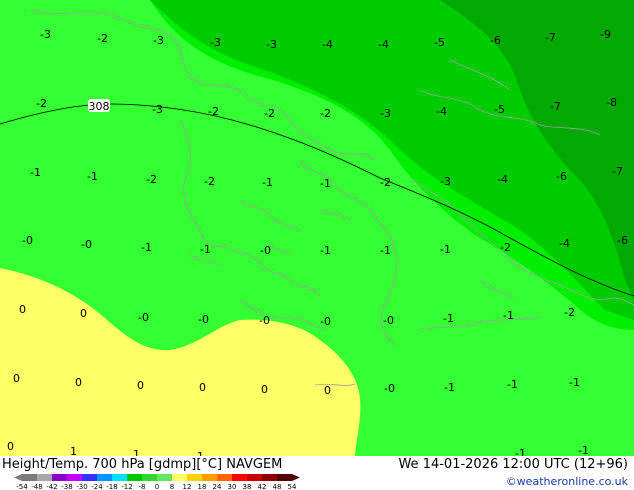  I want to click on chart-title: Height/Temp. 700 hPa [gdmp][°C] NAVGEM, so click(142, 464).